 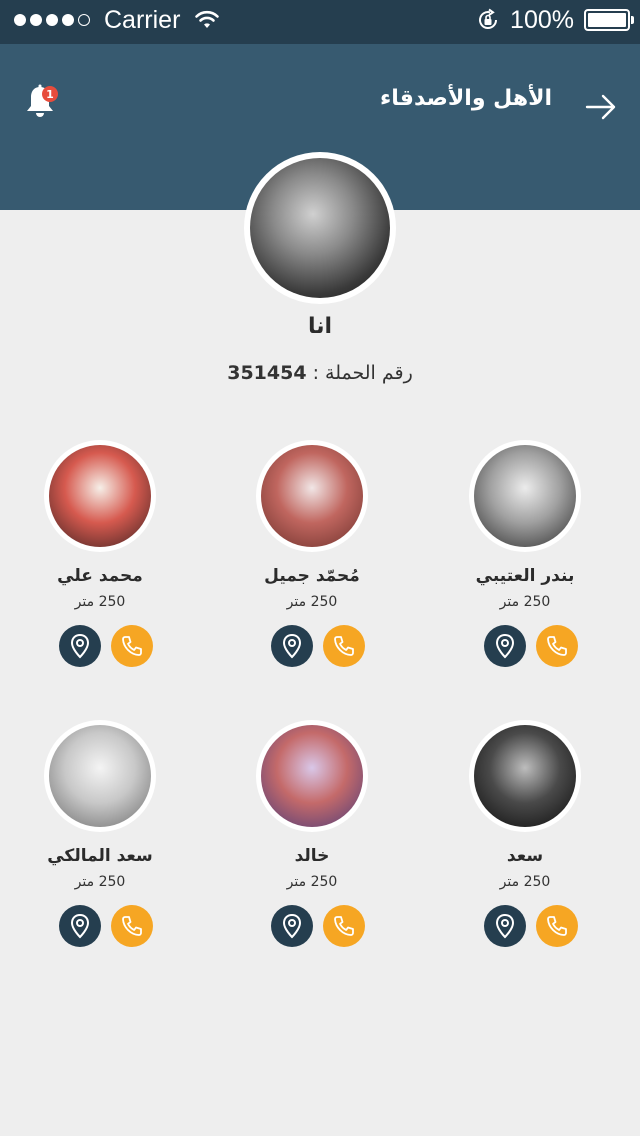 I want to click on friend-card: سعد المالكي 250 متر, so click(x=100, y=835).